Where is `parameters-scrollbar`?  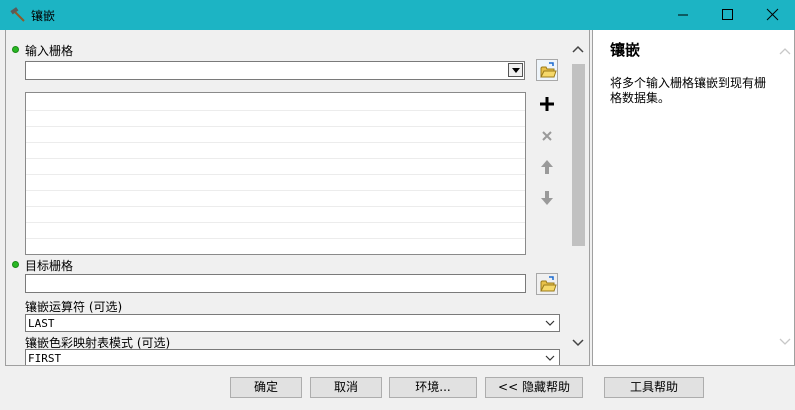
parameters-scrollbar is located at coordinates (578, 197).